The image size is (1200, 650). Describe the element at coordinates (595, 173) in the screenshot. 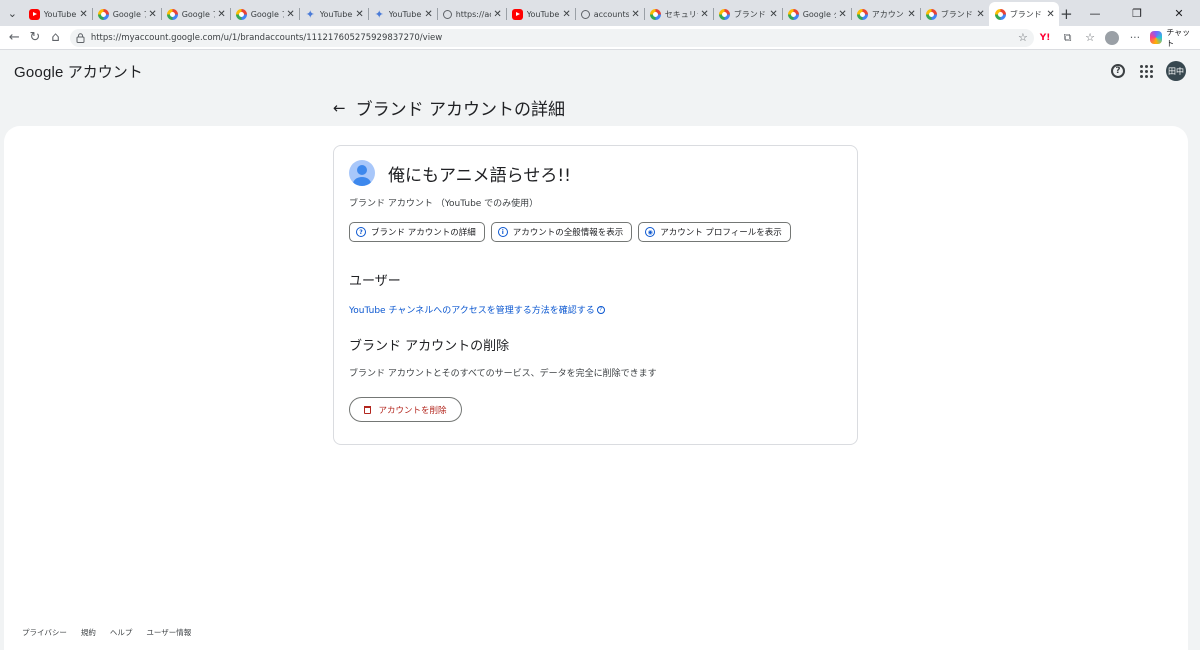

I see `account-row: 俺にもアニメ語らせろ!!` at that location.